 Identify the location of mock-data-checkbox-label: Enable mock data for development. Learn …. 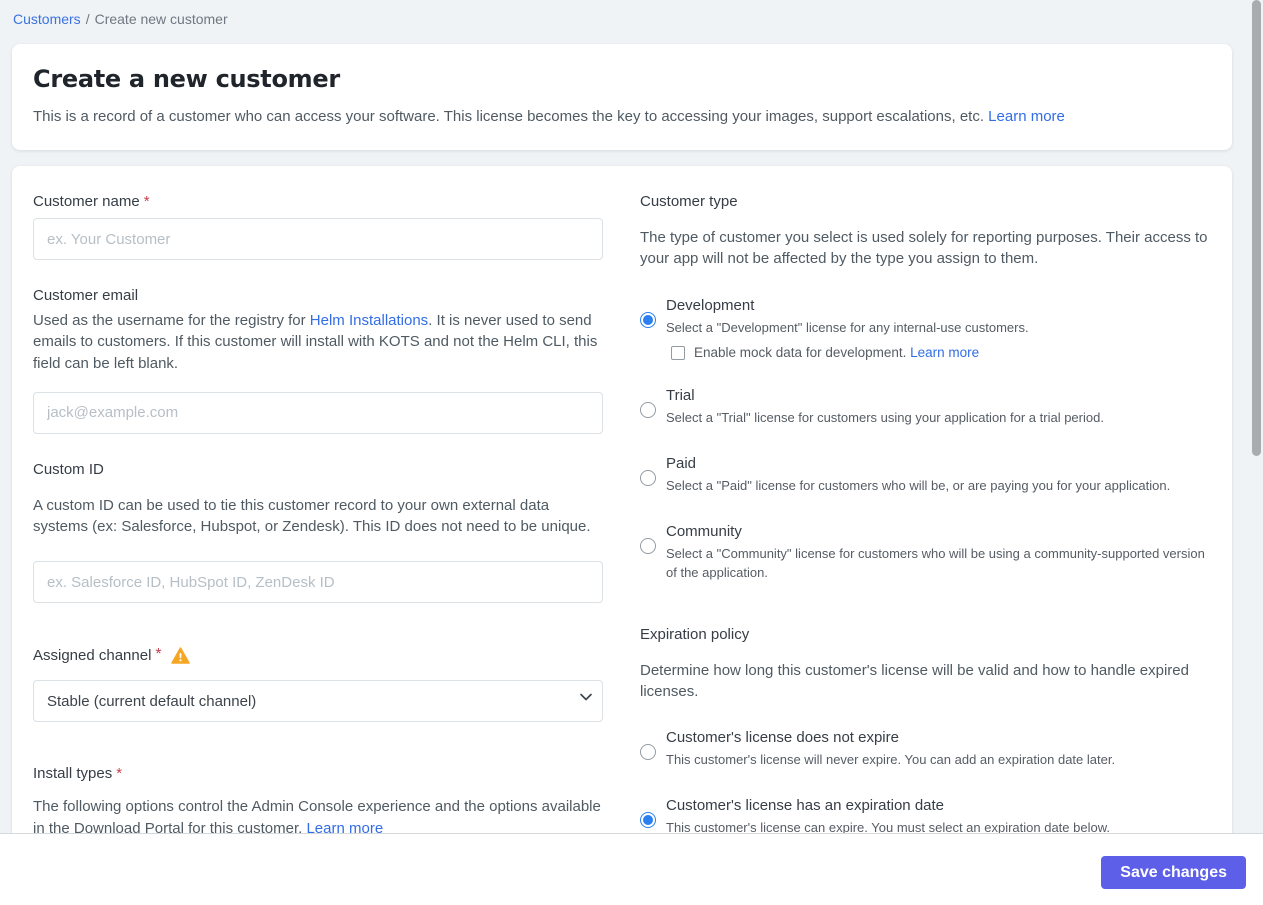
(836, 352).